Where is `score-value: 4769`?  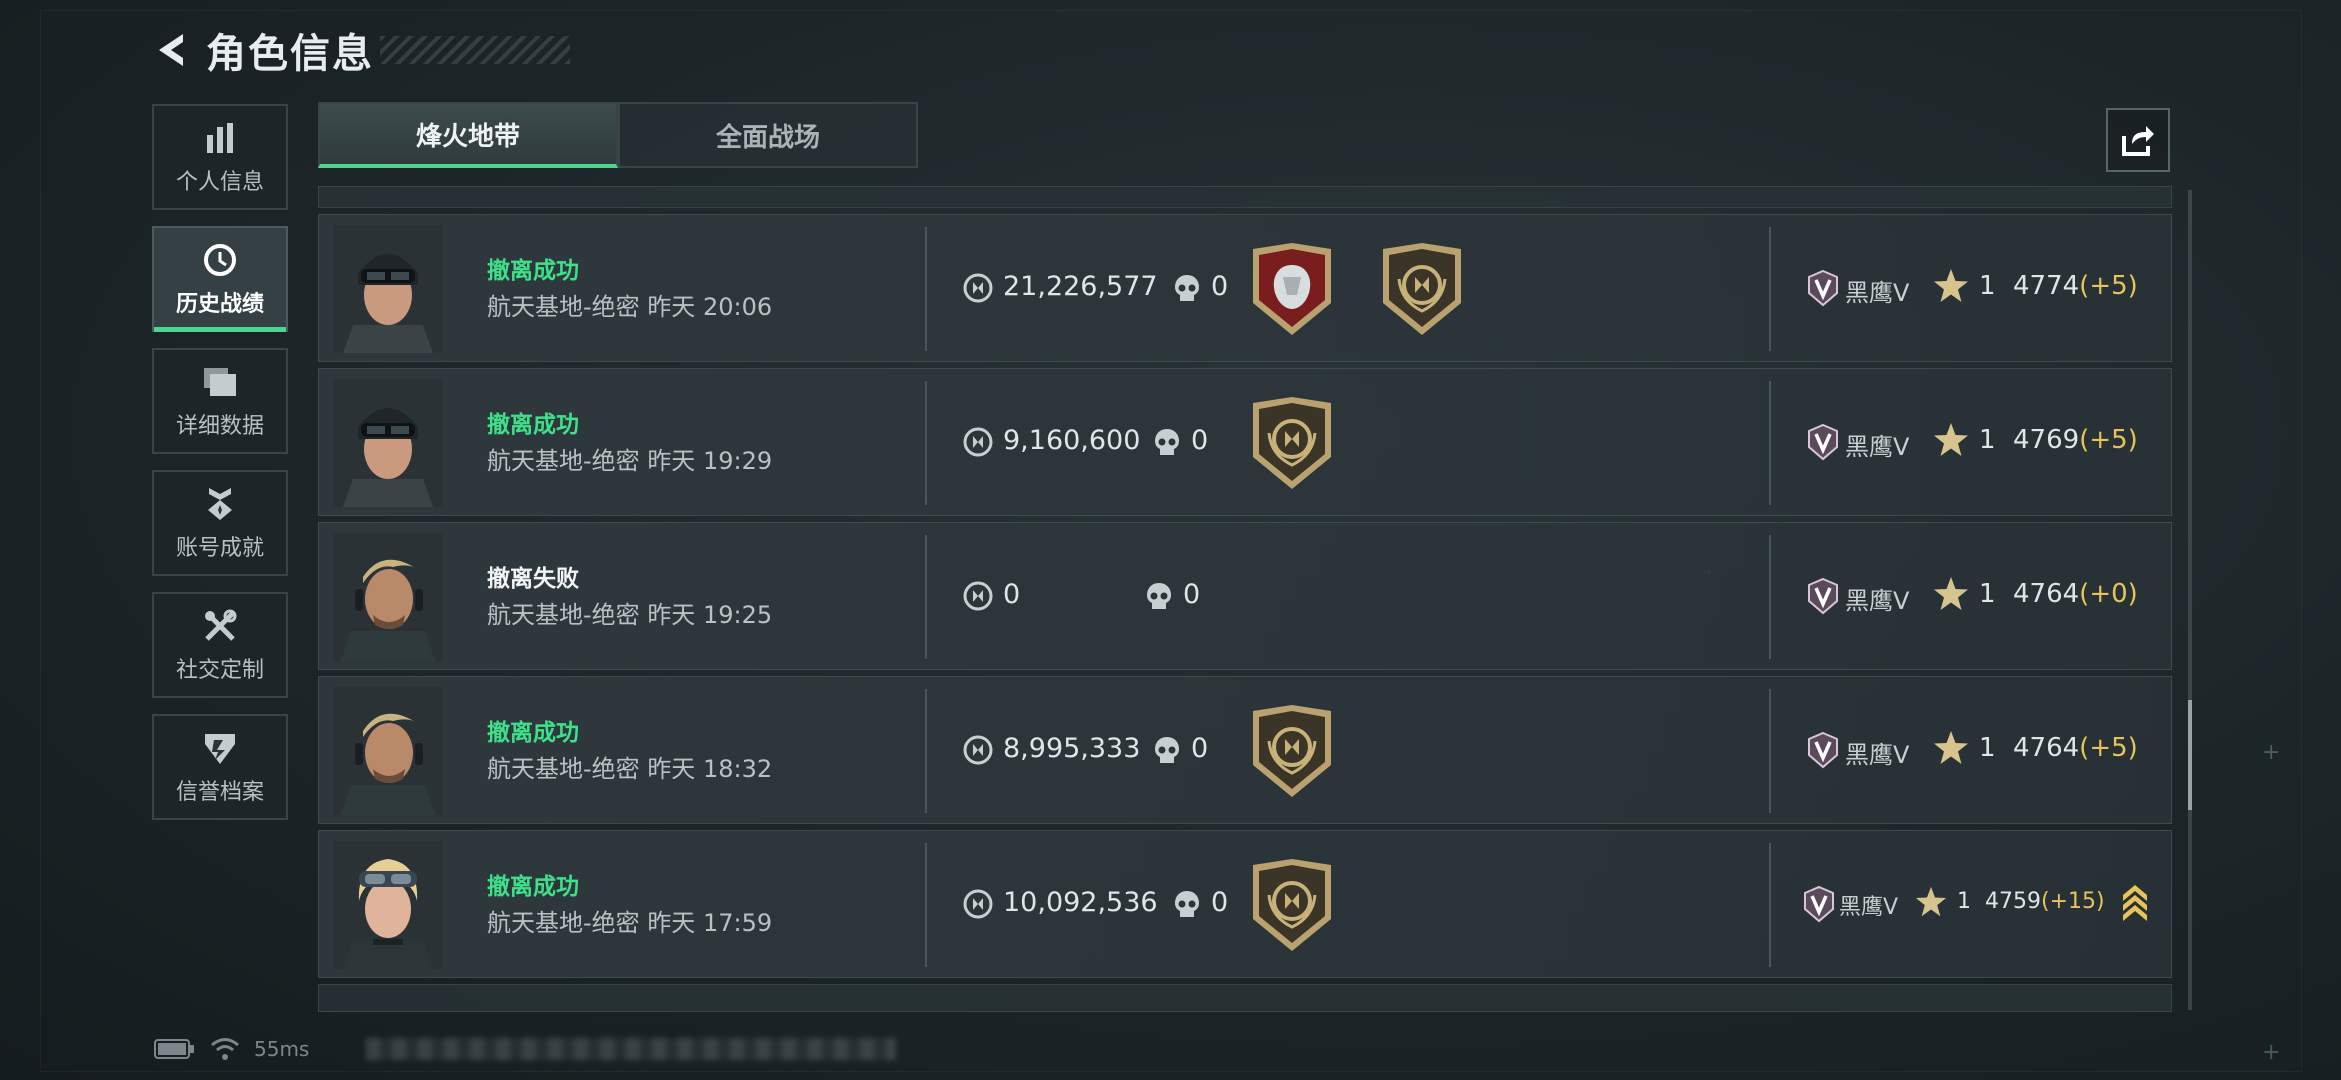
score-value: 4769 is located at coordinates (2046, 440).